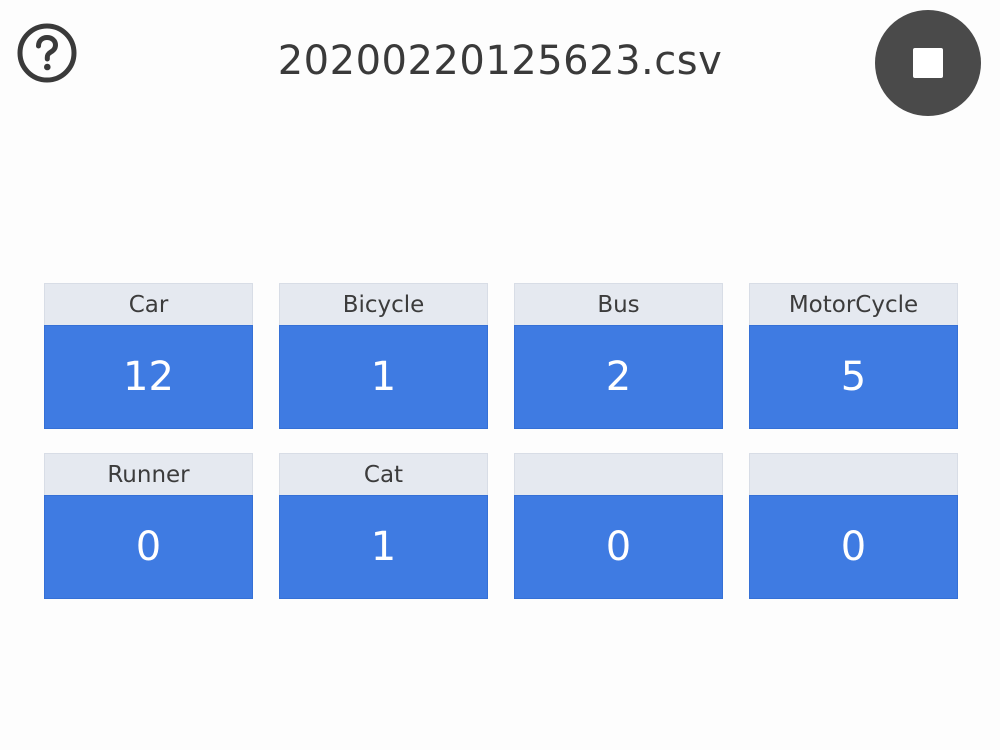 This screenshot has width=1000, height=750. I want to click on counter-label: Cat, so click(383, 474).